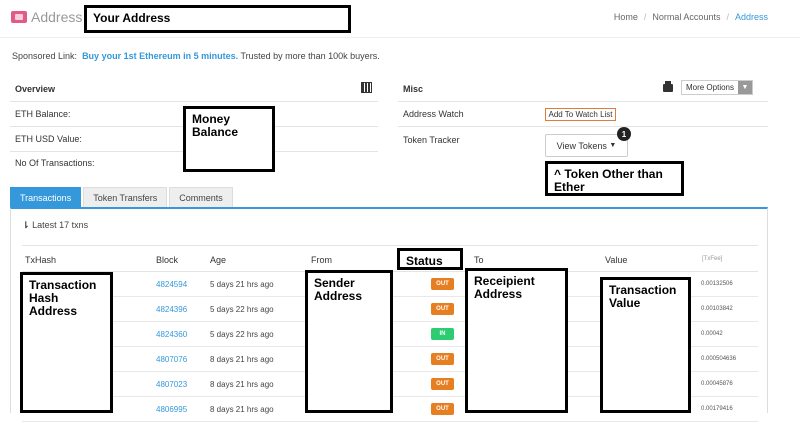 The image size is (800, 422). Describe the element at coordinates (171, 334) in the screenshot. I see `block-link: 4824360` at that location.